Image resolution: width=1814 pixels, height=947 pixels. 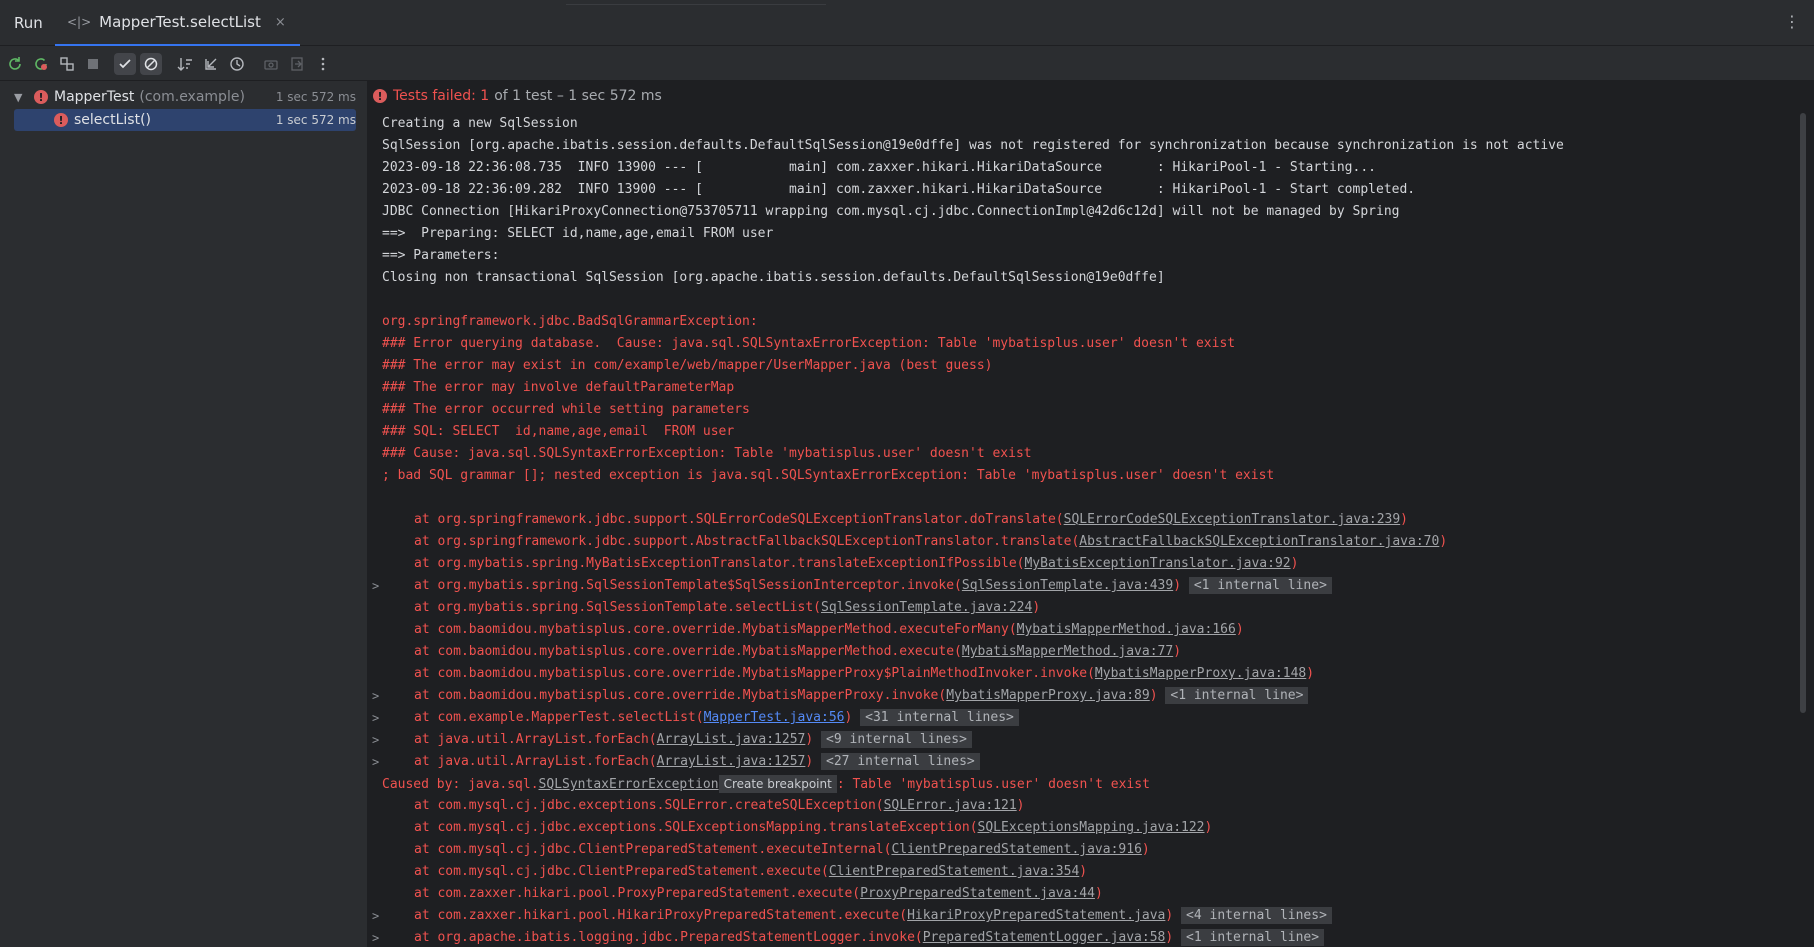 What do you see at coordinates (61, 120) in the screenshot?
I see `test-failed-icon: !` at bounding box center [61, 120].